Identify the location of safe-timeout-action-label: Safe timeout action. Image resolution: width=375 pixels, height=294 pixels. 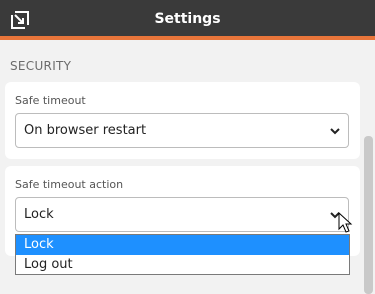
(69, 184).